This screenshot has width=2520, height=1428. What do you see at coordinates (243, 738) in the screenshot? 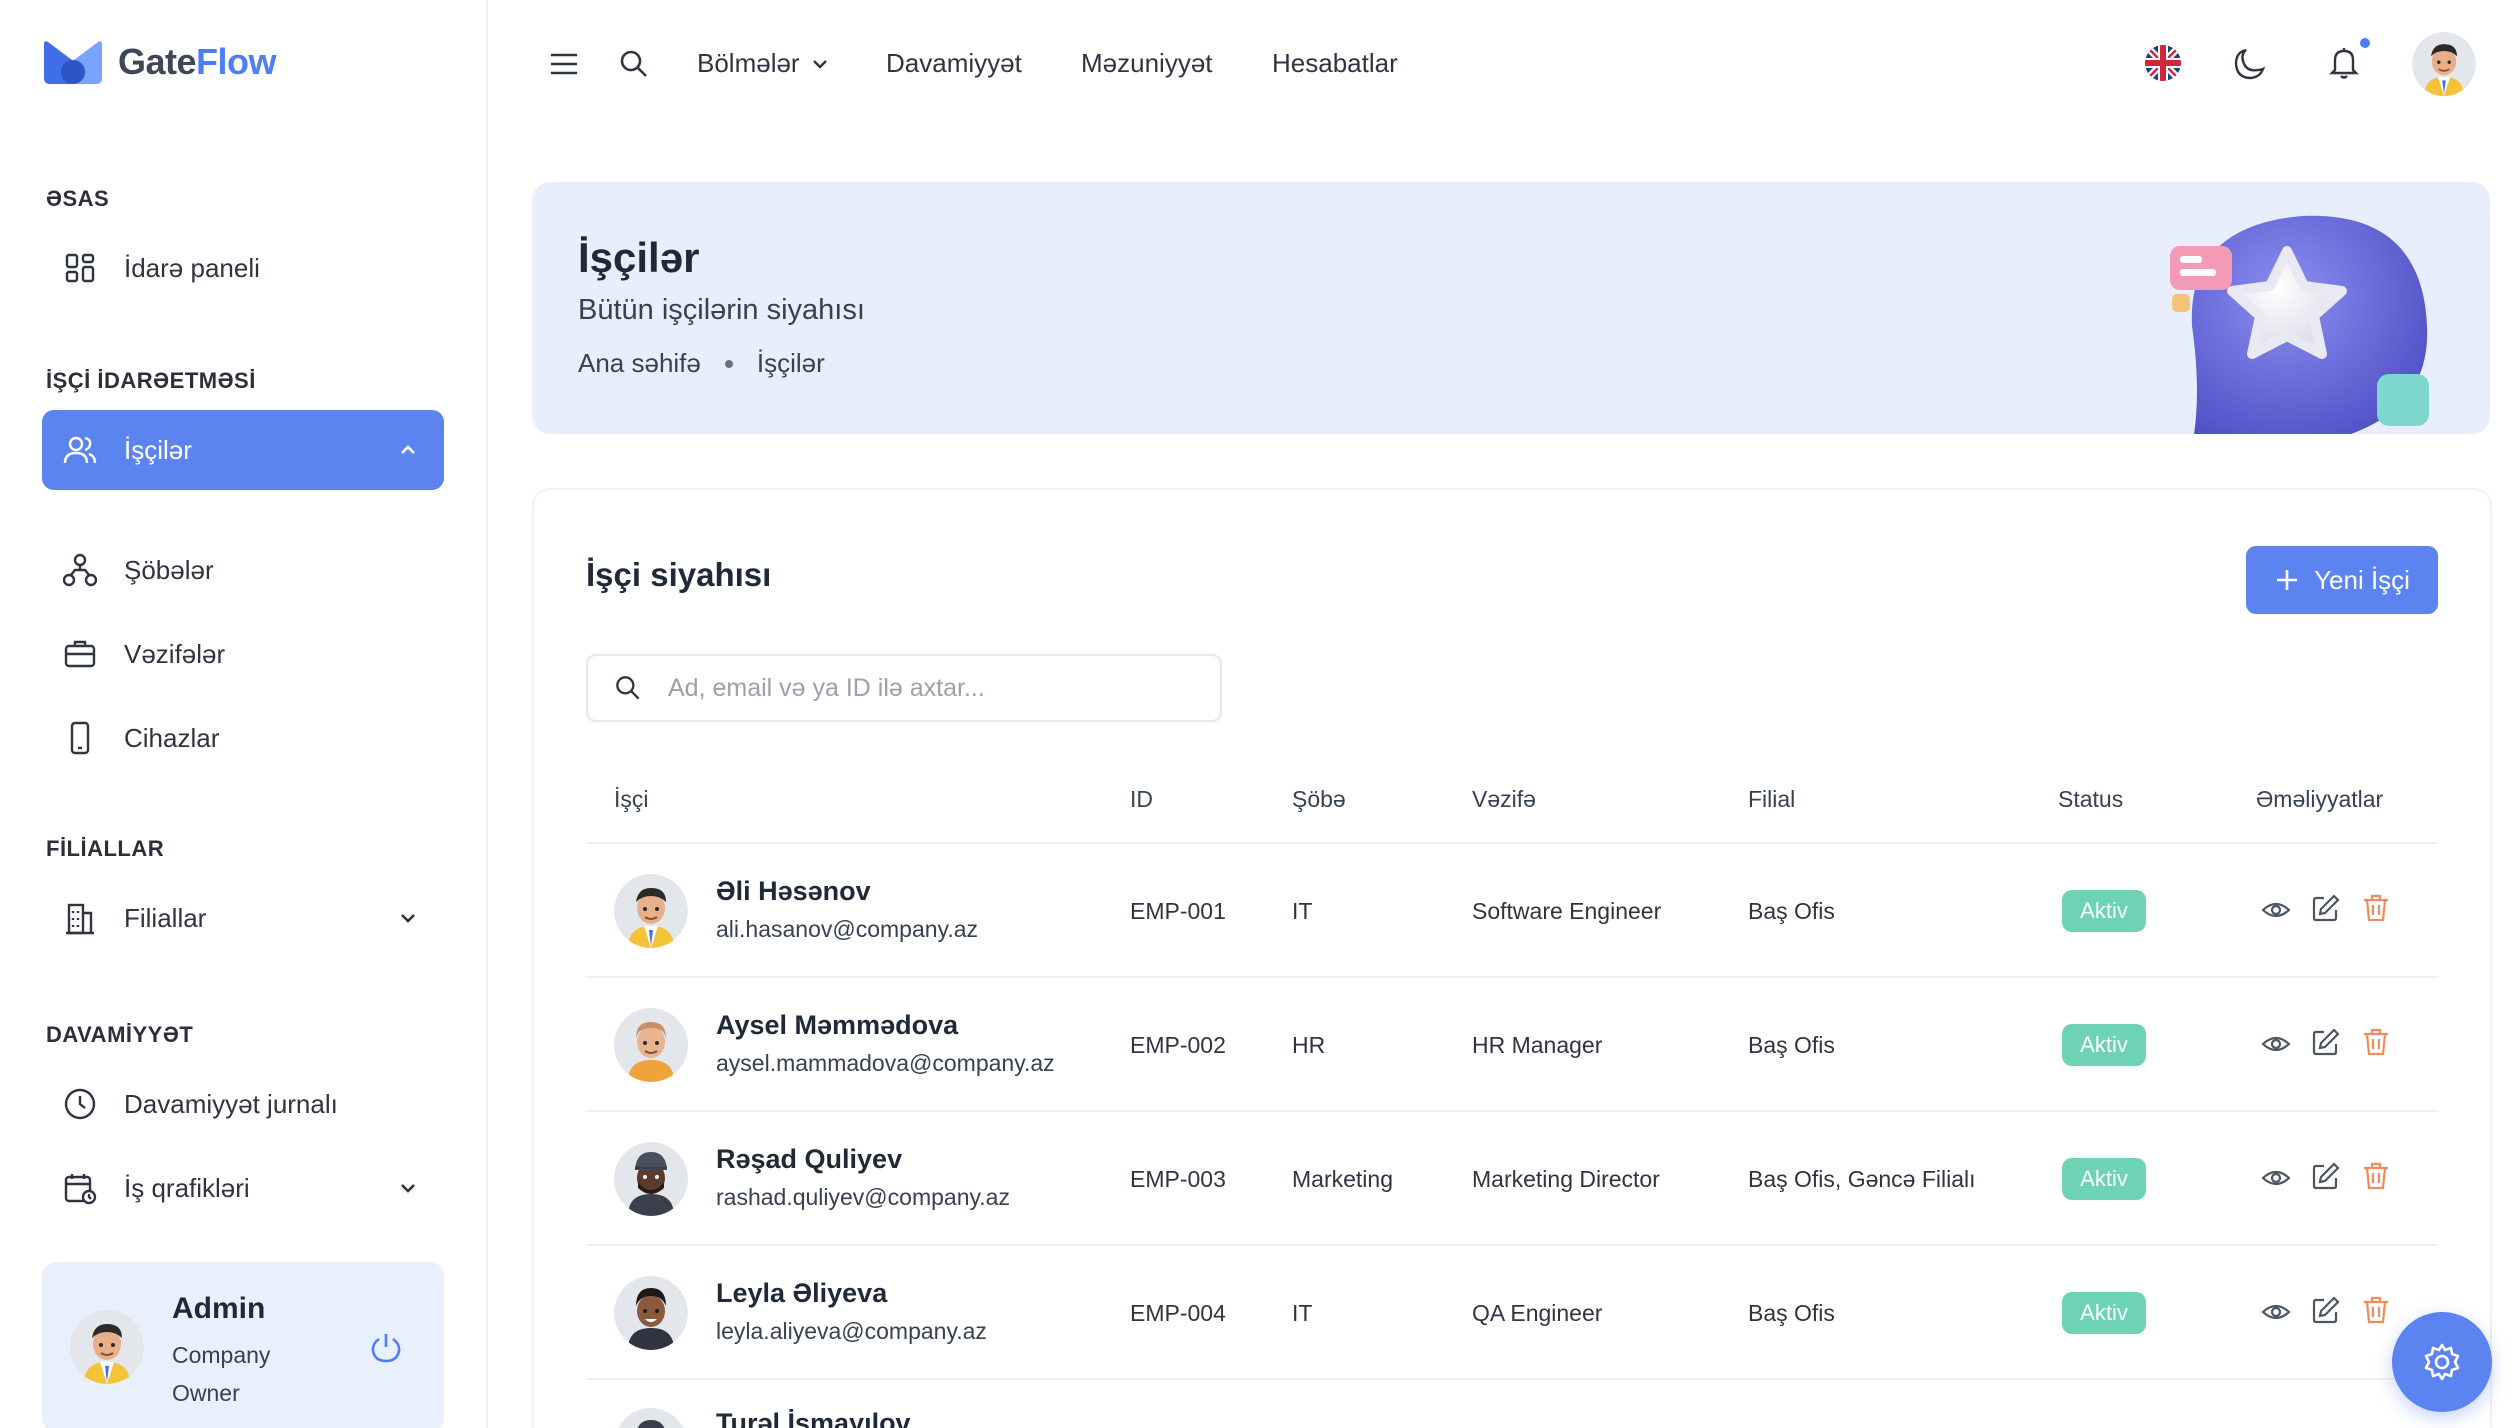
I see `sidebar-item-devices: Cihazlar` at bounding box center [243, 738].